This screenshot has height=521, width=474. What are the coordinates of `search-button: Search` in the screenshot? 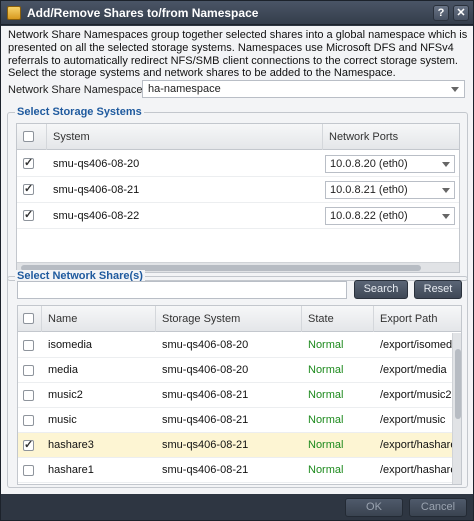 It's located at (381, 289).